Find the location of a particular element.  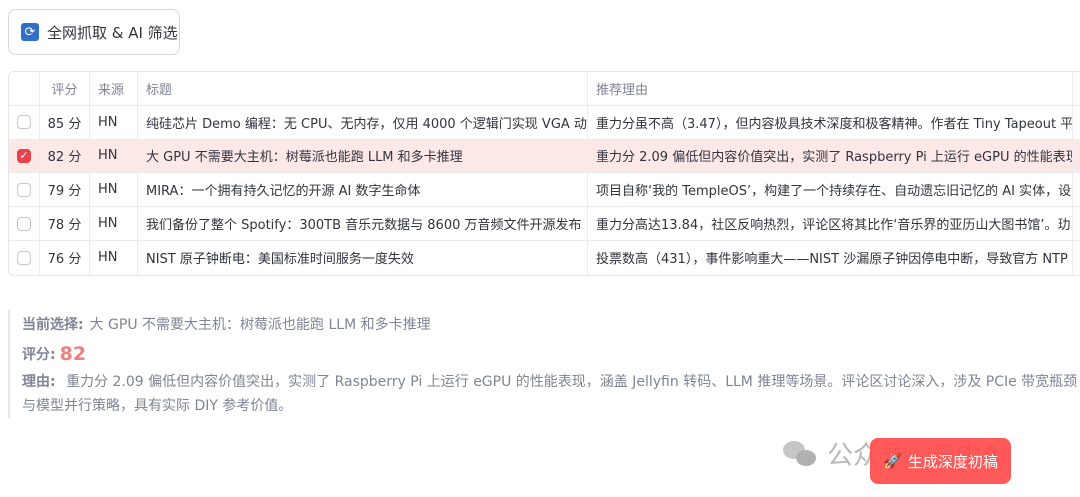

current-selection-value: 大 GPU 不需要大主机：树莓派也能跑 LLM 和多卡推理 is located at coordinates (260, 325).